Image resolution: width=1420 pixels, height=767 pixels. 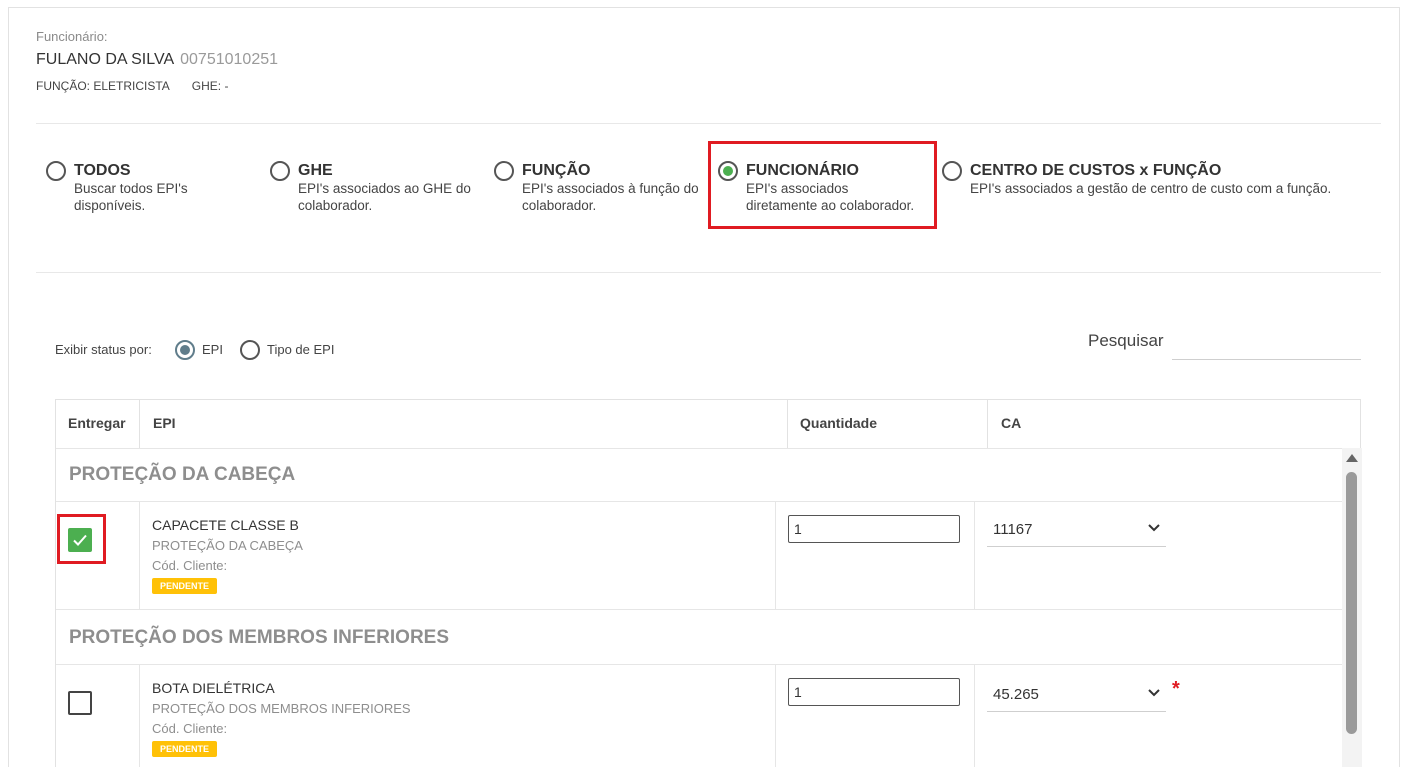 I want to click on group-title: PROTEÇÃO DA CABEÇA, so click(x=182, y=474).